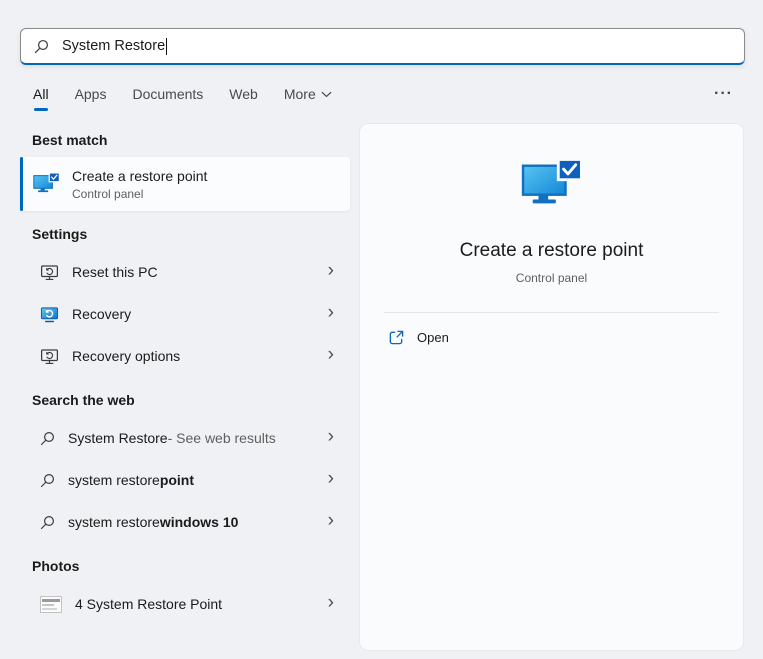 Image resolution: width=763 pixels, height=659 pixels. What do you see at coordinates (49, 356) in the screenshot?
I see `recovery-options-icon` at bounding box center [49, 356].